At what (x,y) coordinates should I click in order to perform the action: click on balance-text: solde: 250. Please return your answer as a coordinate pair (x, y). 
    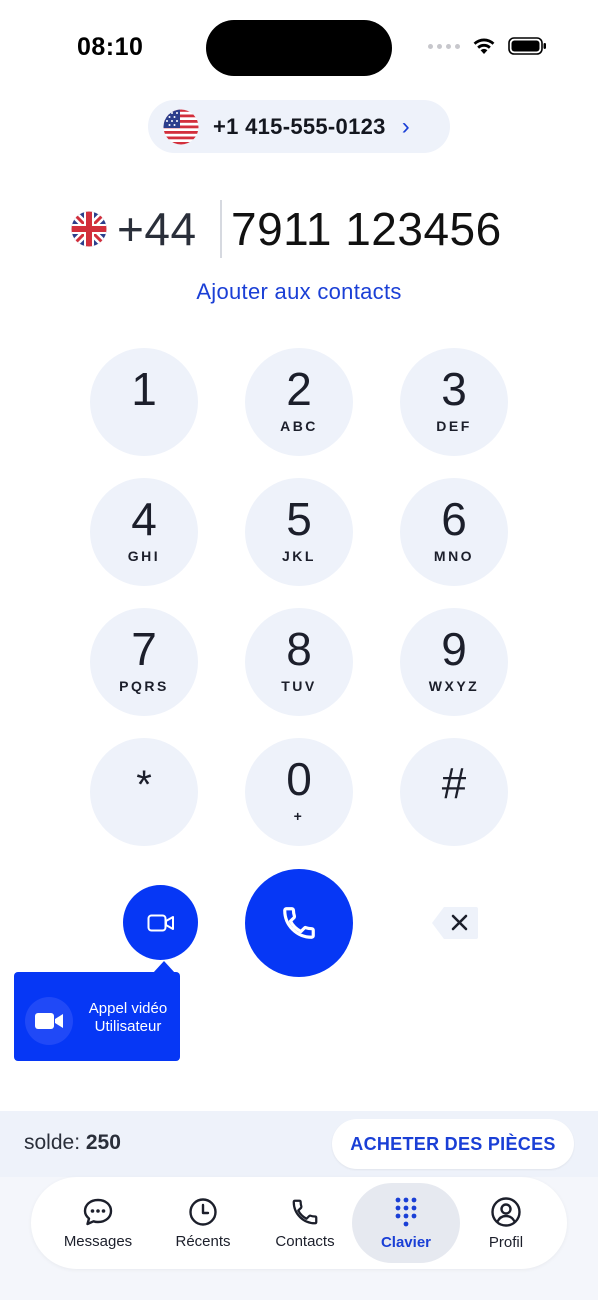
    Looking at the image, I should click on (72, 1143).